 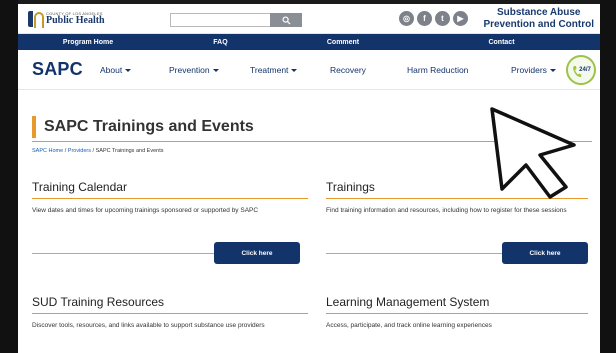 What do you see at coordinates (9, 176) in the screenshot?
I see `frame-left` at bounding box center [9, 176].